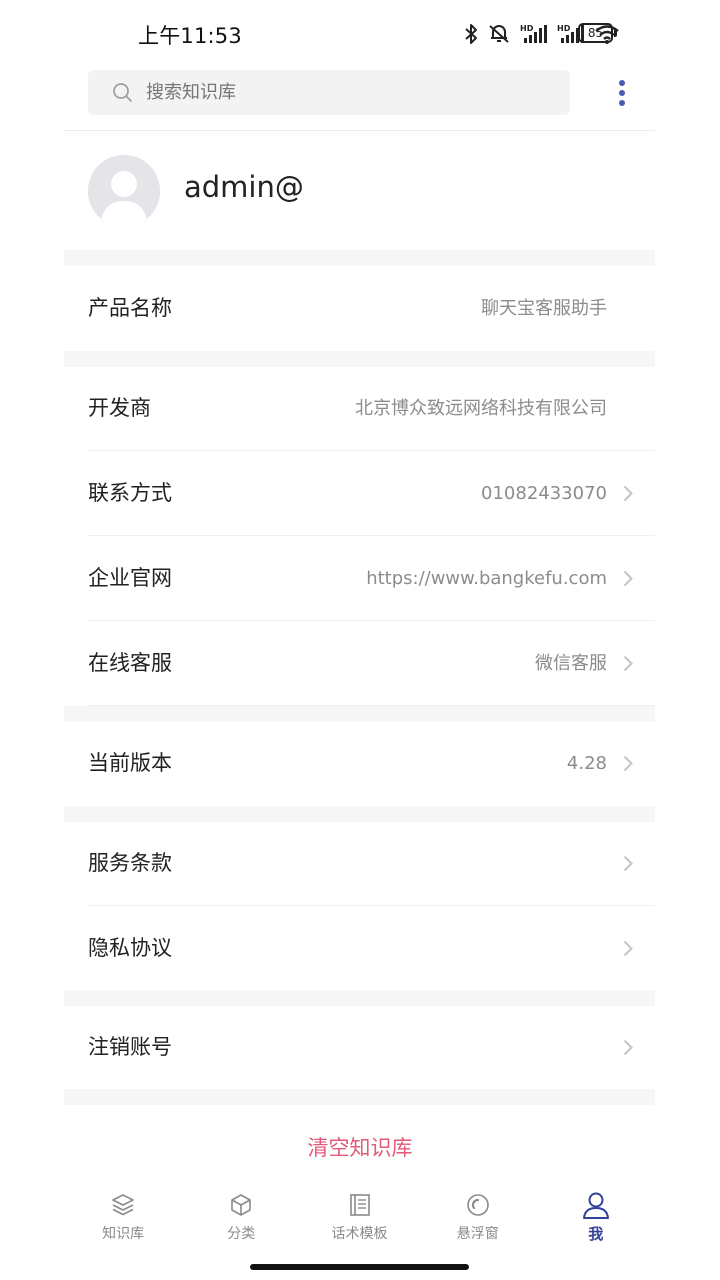 The width and height of the screenshot is (720, 1280). What do you see at coordinates (486, 578) in the screenshot?
I see `row-value: https://www.bangkefu.com` at bounding box center [486, 578].